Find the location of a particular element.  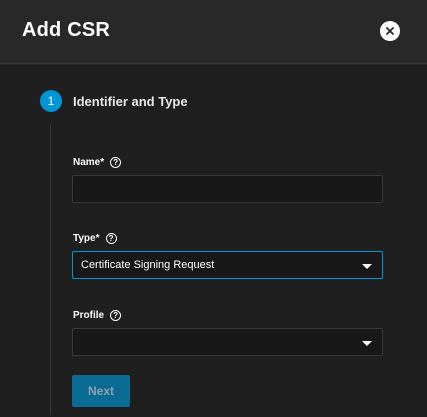

name-input is located at coordinates (227, 189).